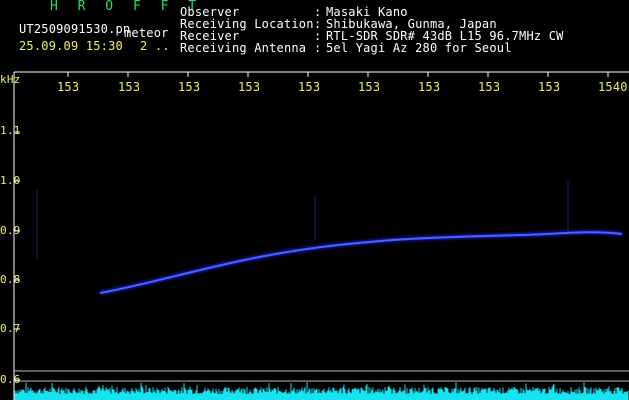  What do you see at coordinates (338, 74) in the screenshot?
I see `x-tick-marks` at bounding box center [338, 74].